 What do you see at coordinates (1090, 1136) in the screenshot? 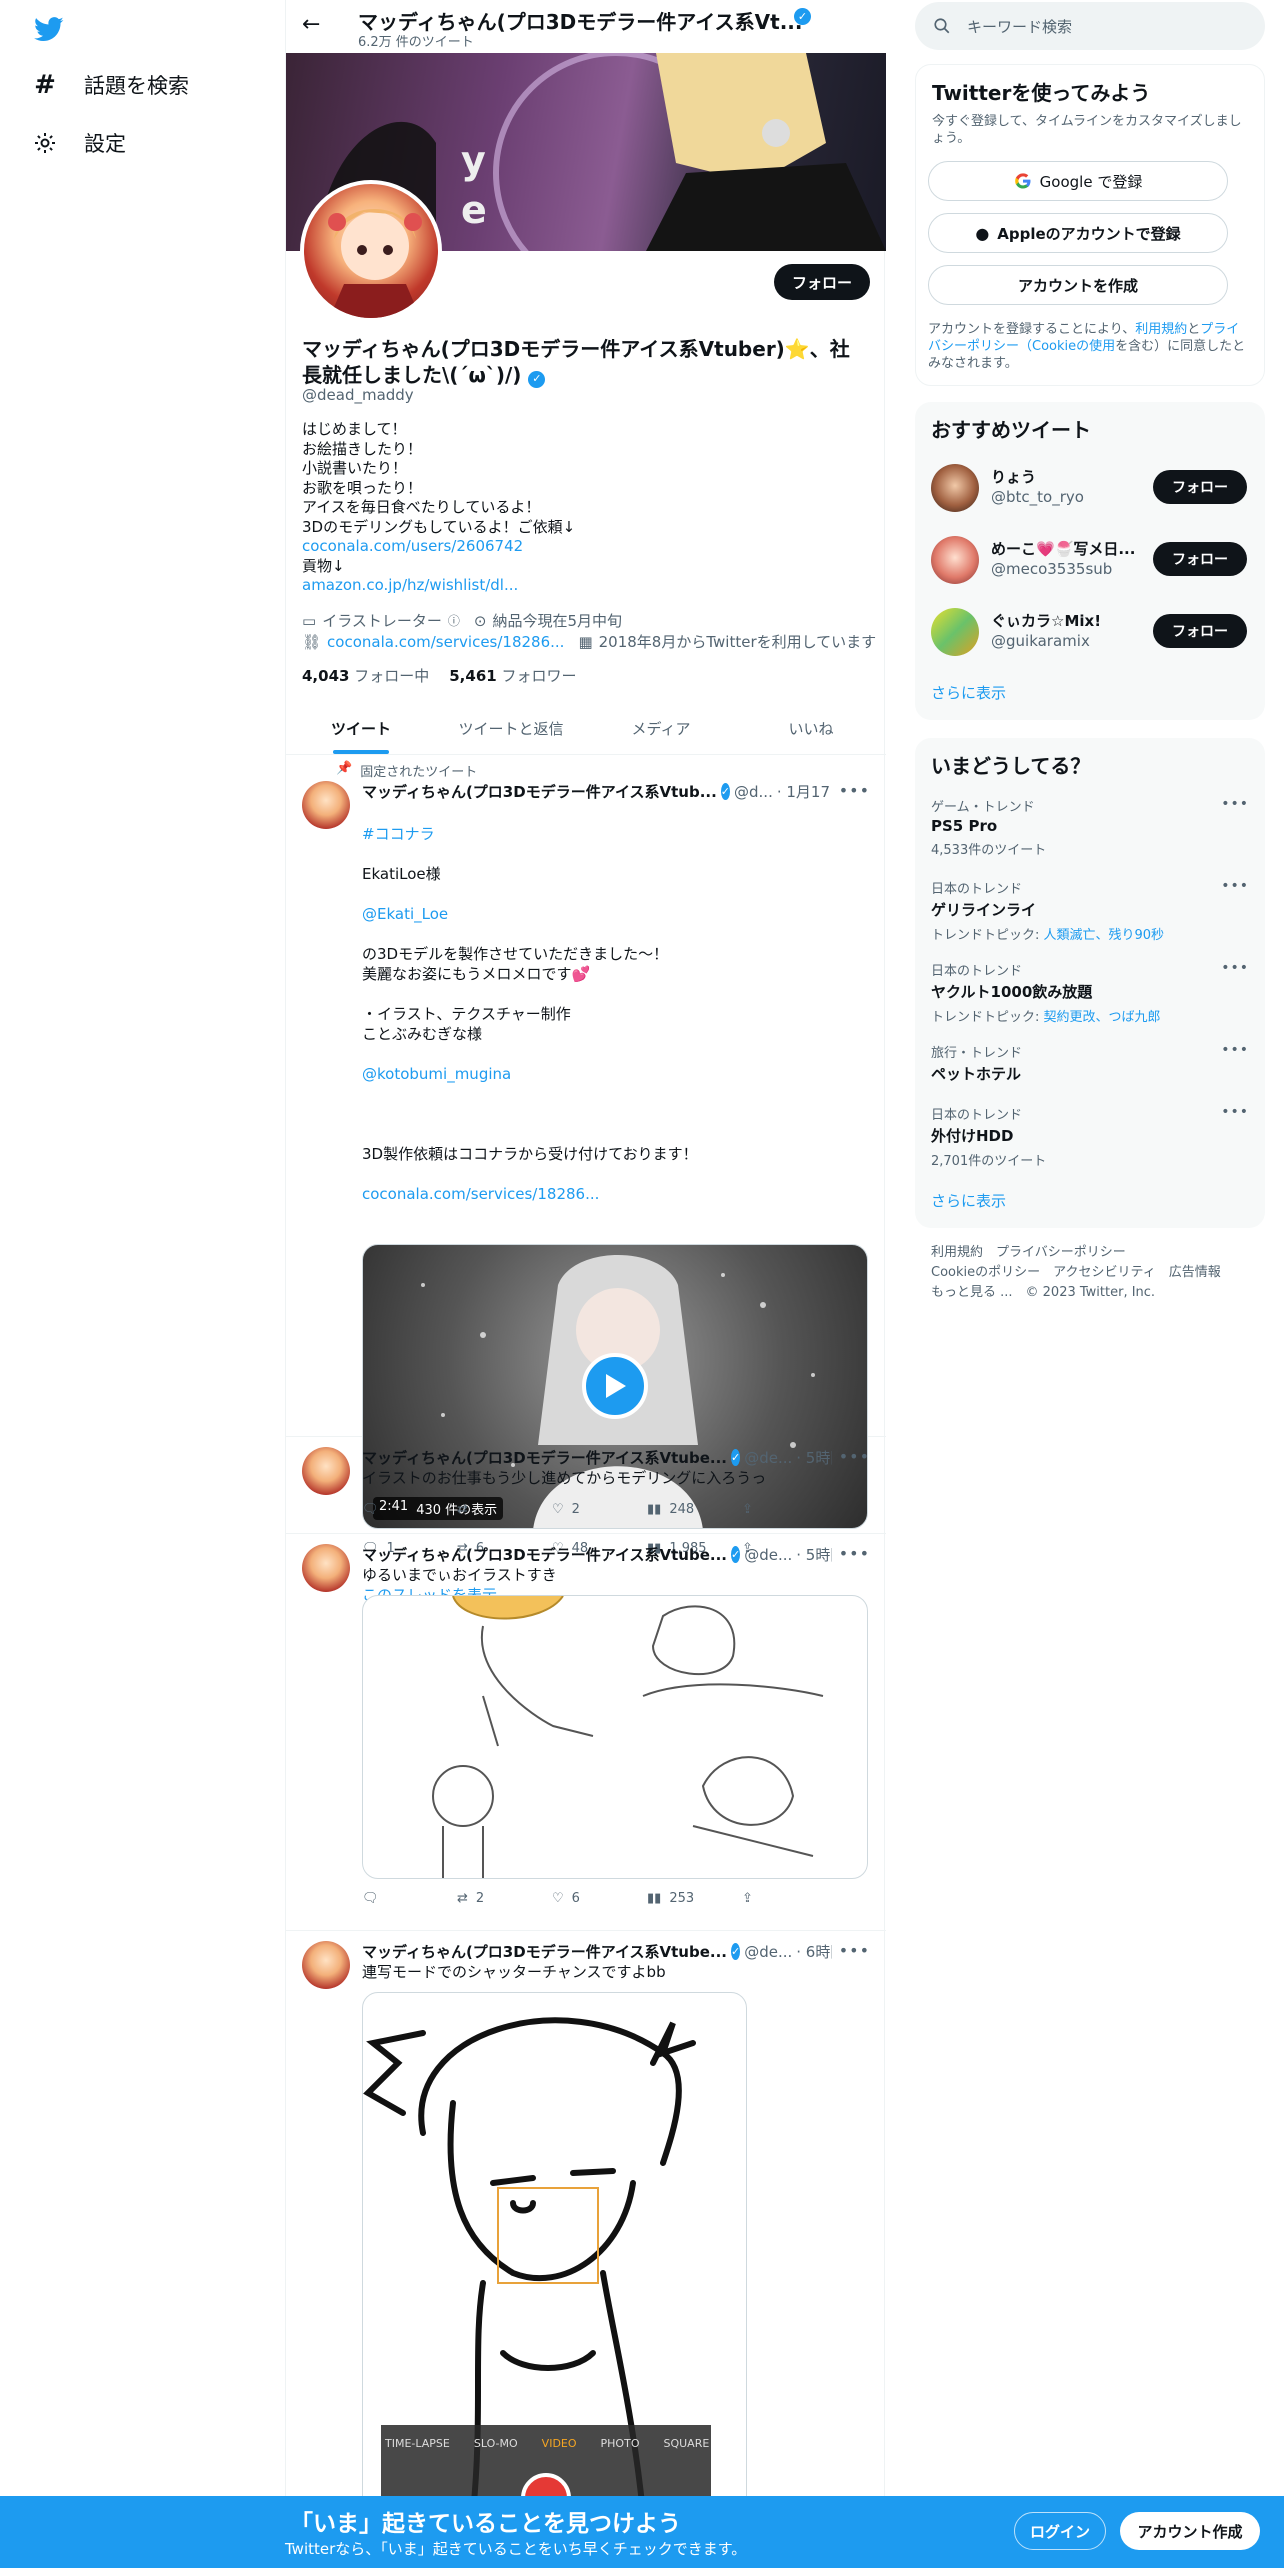
I see `trend-item: 日本のトレンド 外付けHDD 2,701件のツイート •••` at bounding box center [1090, 1136].